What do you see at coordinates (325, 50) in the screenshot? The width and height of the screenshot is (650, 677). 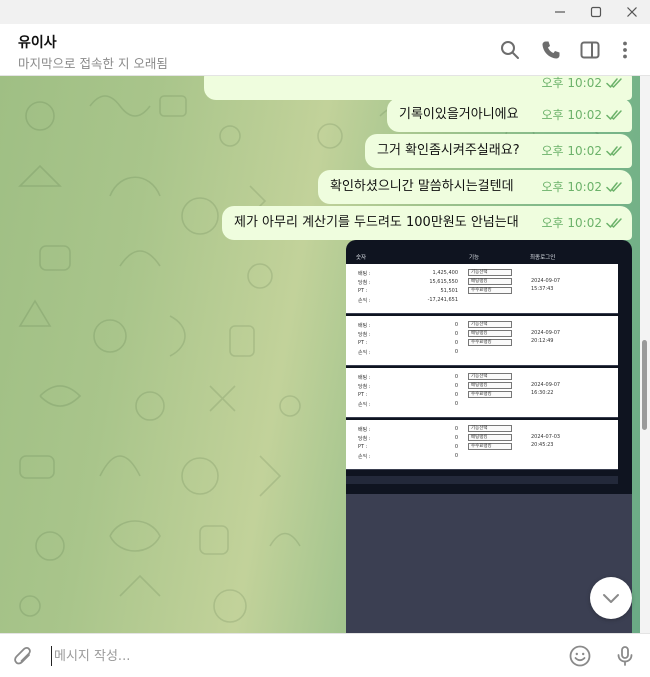 I see `chat-header: 유이사 마지막으로 접속한 지 오래됨` at bounding box center [325, 50].